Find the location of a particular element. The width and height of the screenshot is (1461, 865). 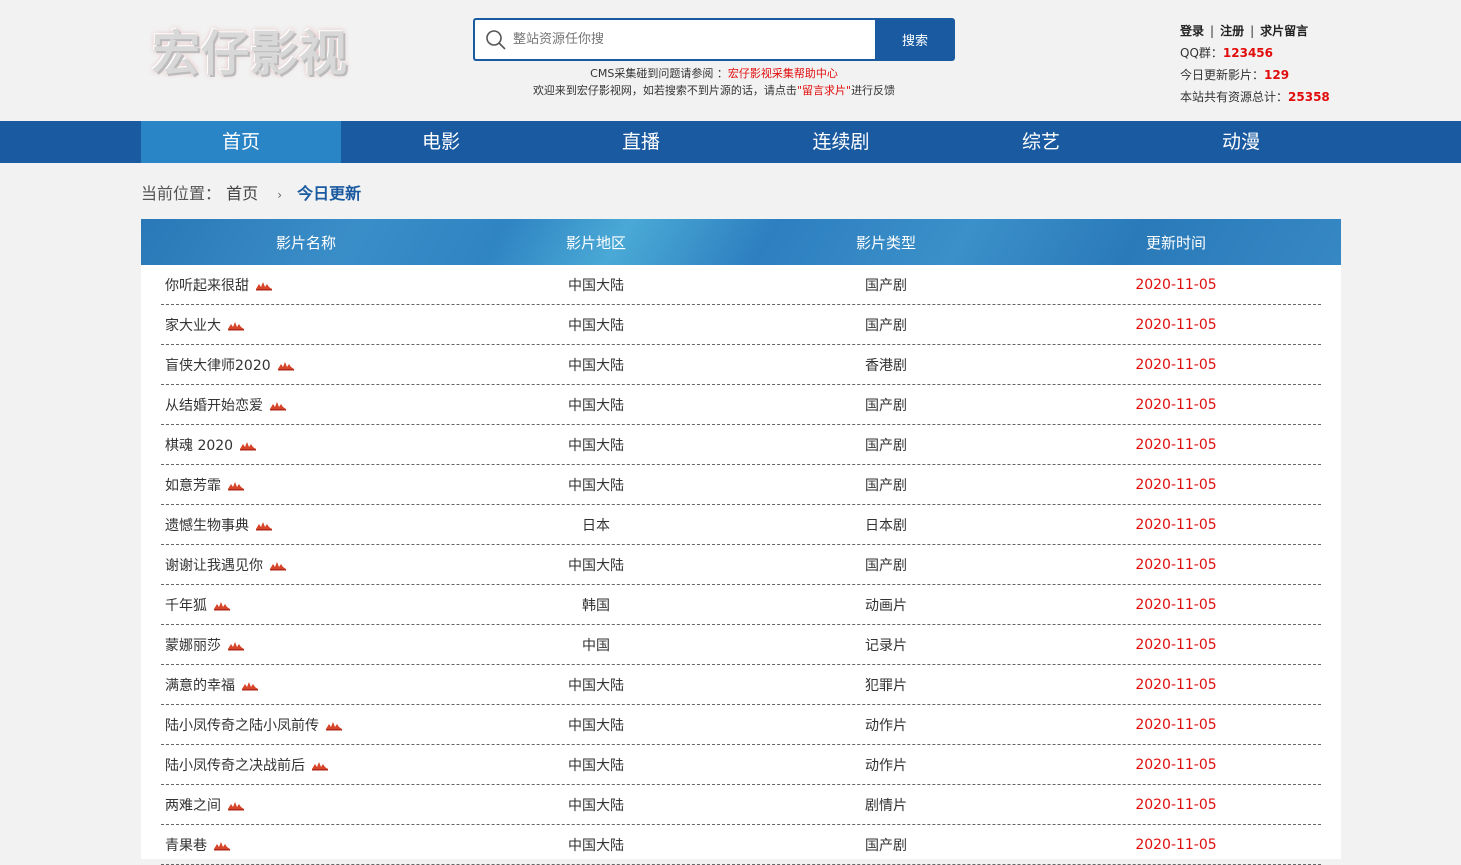

today-updates: 今日更新影片：129 is located at coordinates (1235, 75).